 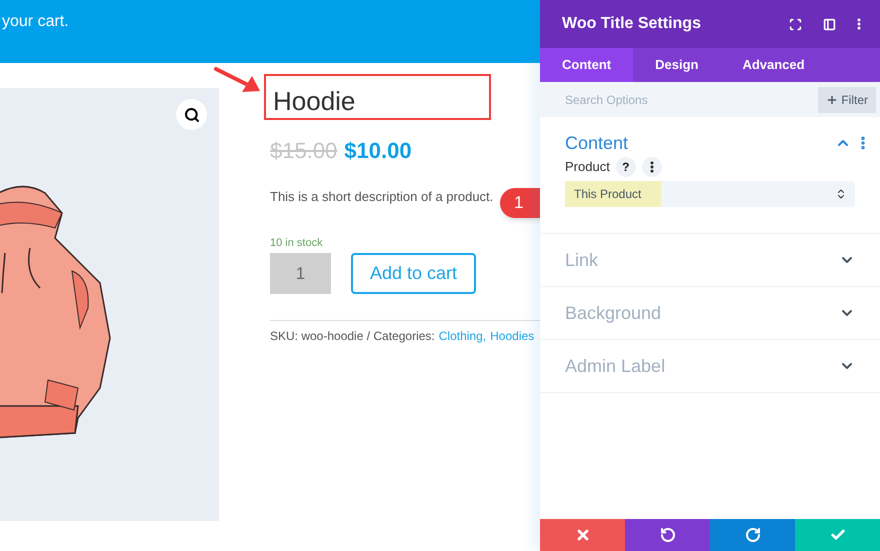 What do you see at coordinates (702, 313) in the screenshot?
I see `section-title: Background` at bounding box center [702, 313].